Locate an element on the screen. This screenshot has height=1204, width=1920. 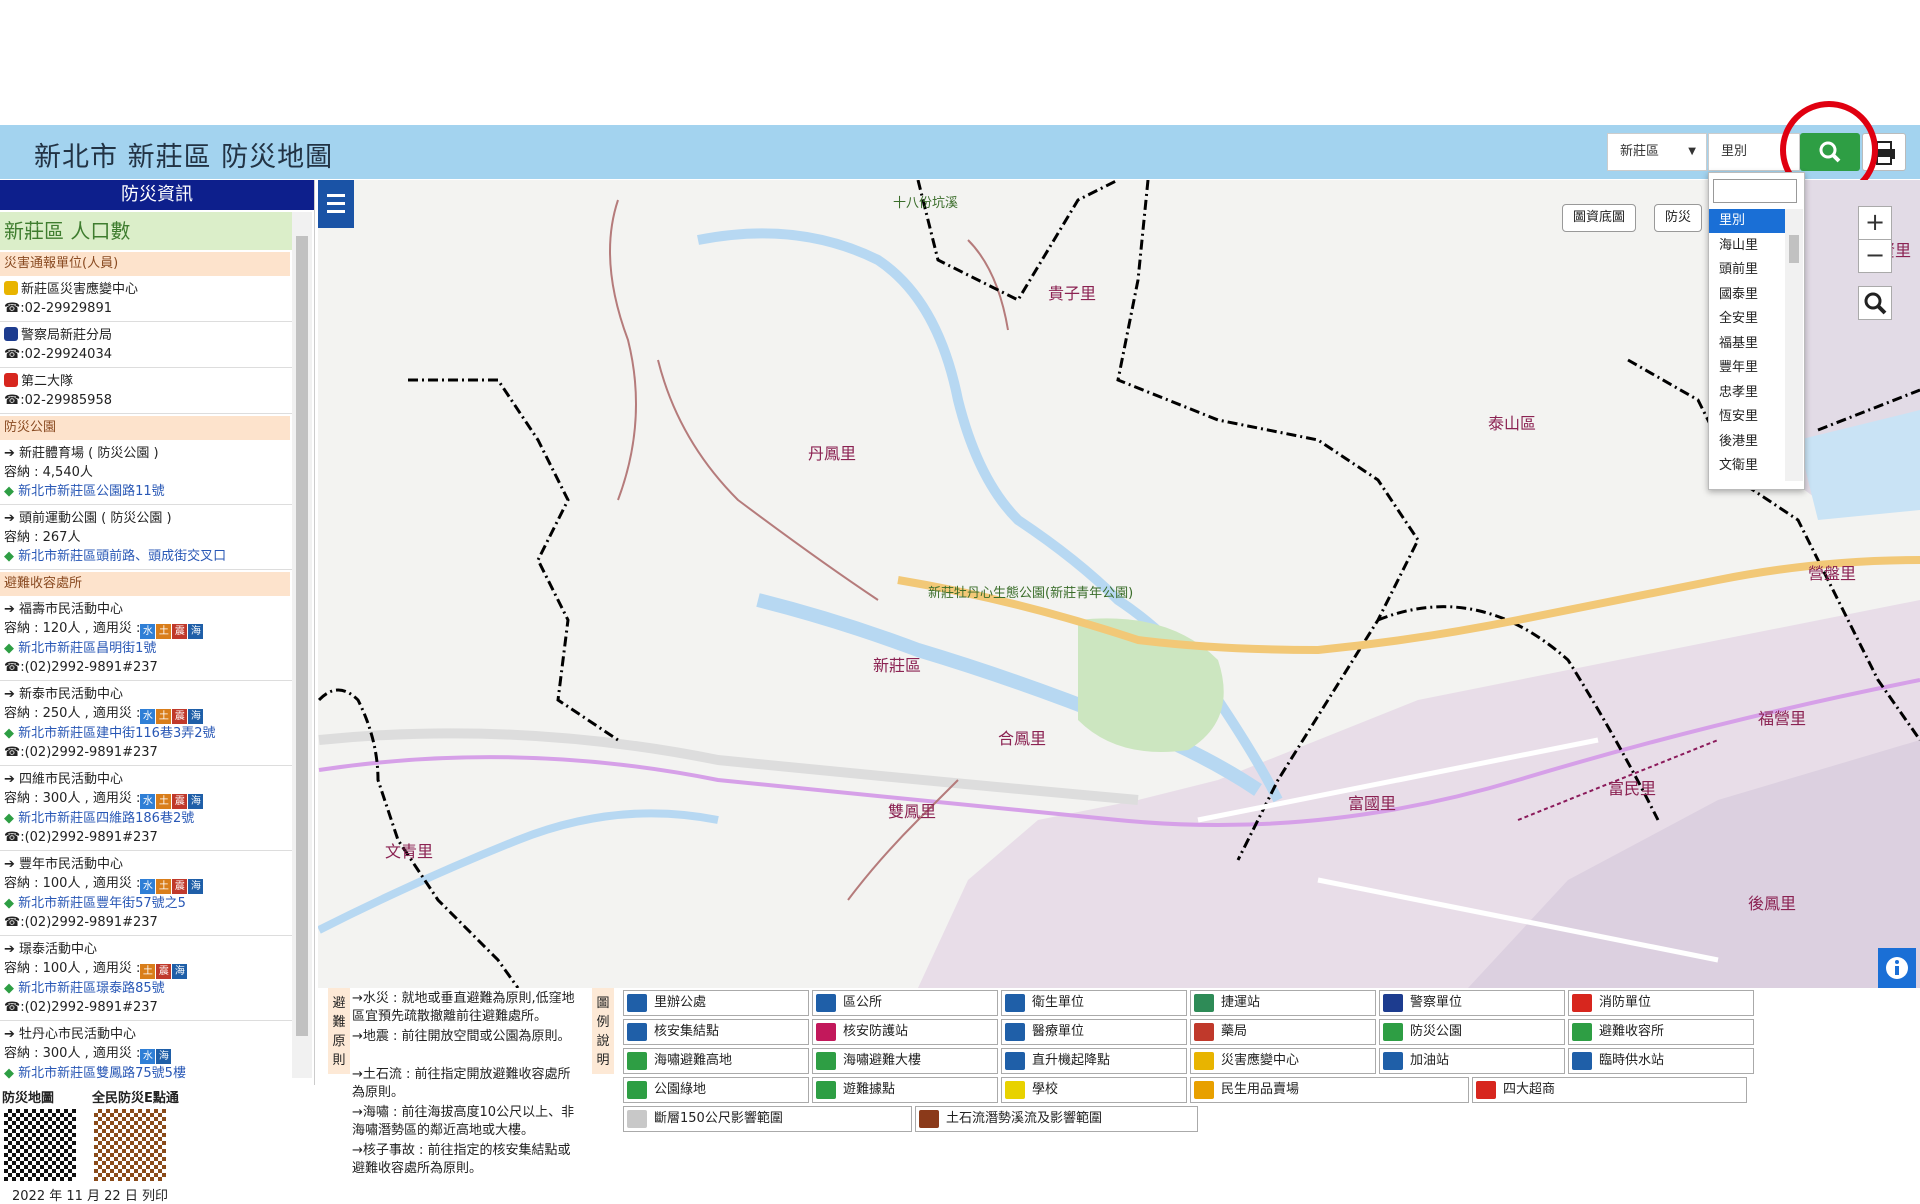
legend-item-label: 避難收容所 is located at coordinates (1632, 1031).